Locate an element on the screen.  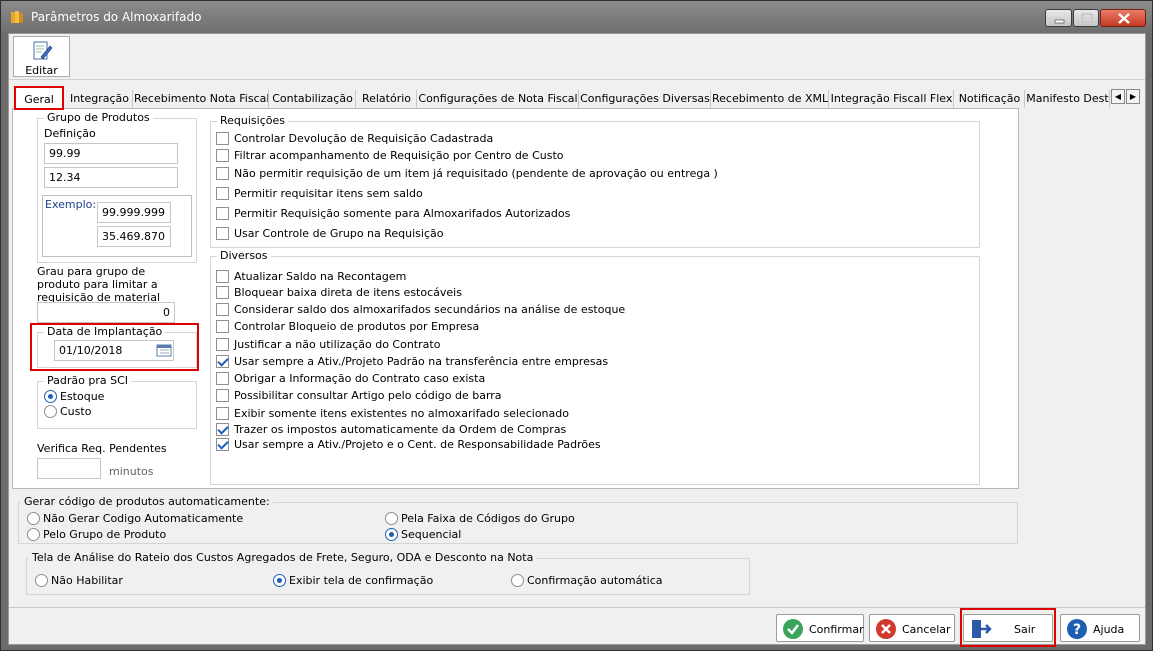
minimize-button is located at coordinates (1058, 18).